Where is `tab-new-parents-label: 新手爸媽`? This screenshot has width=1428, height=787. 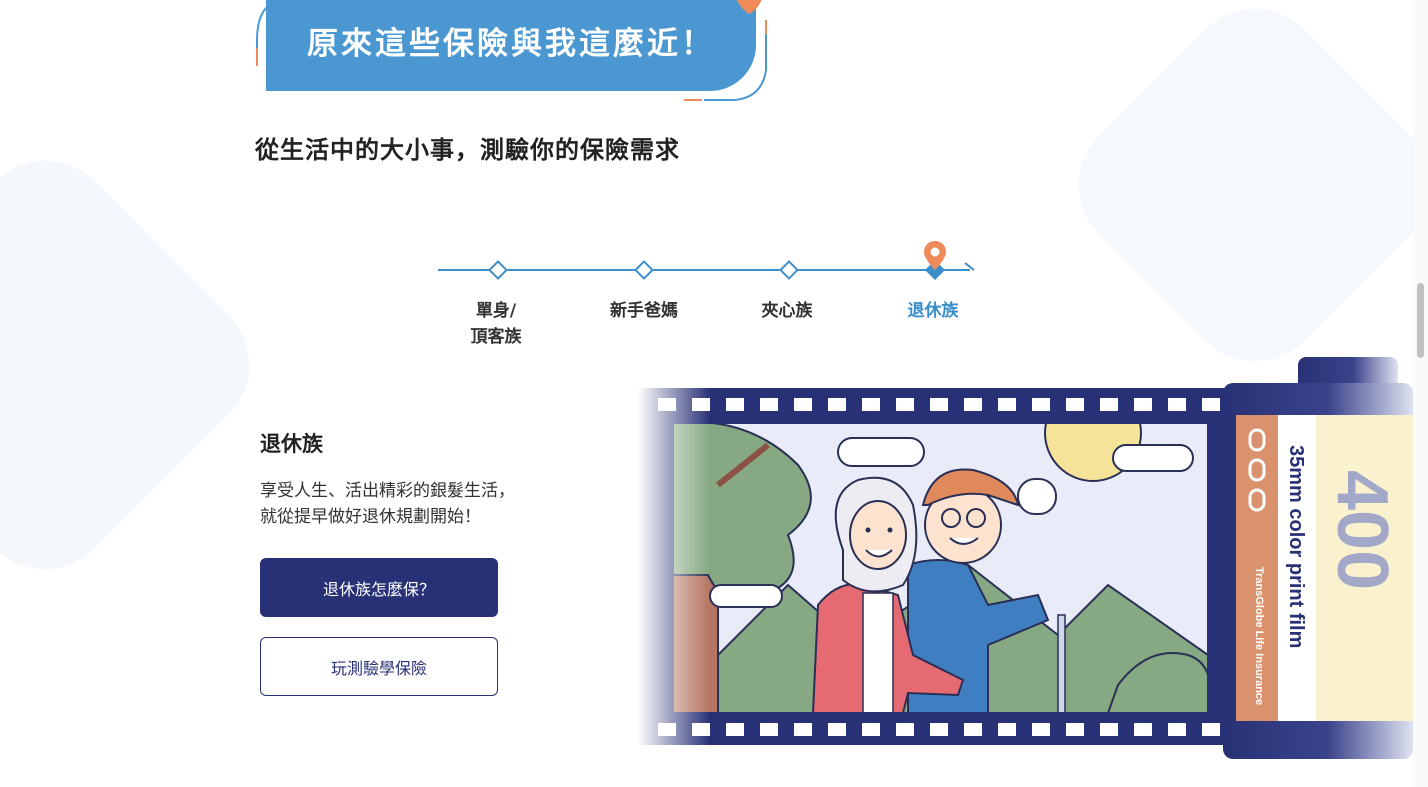
tab-new-parents-label: 新手爸媽 is located at coordinates (644, 311).